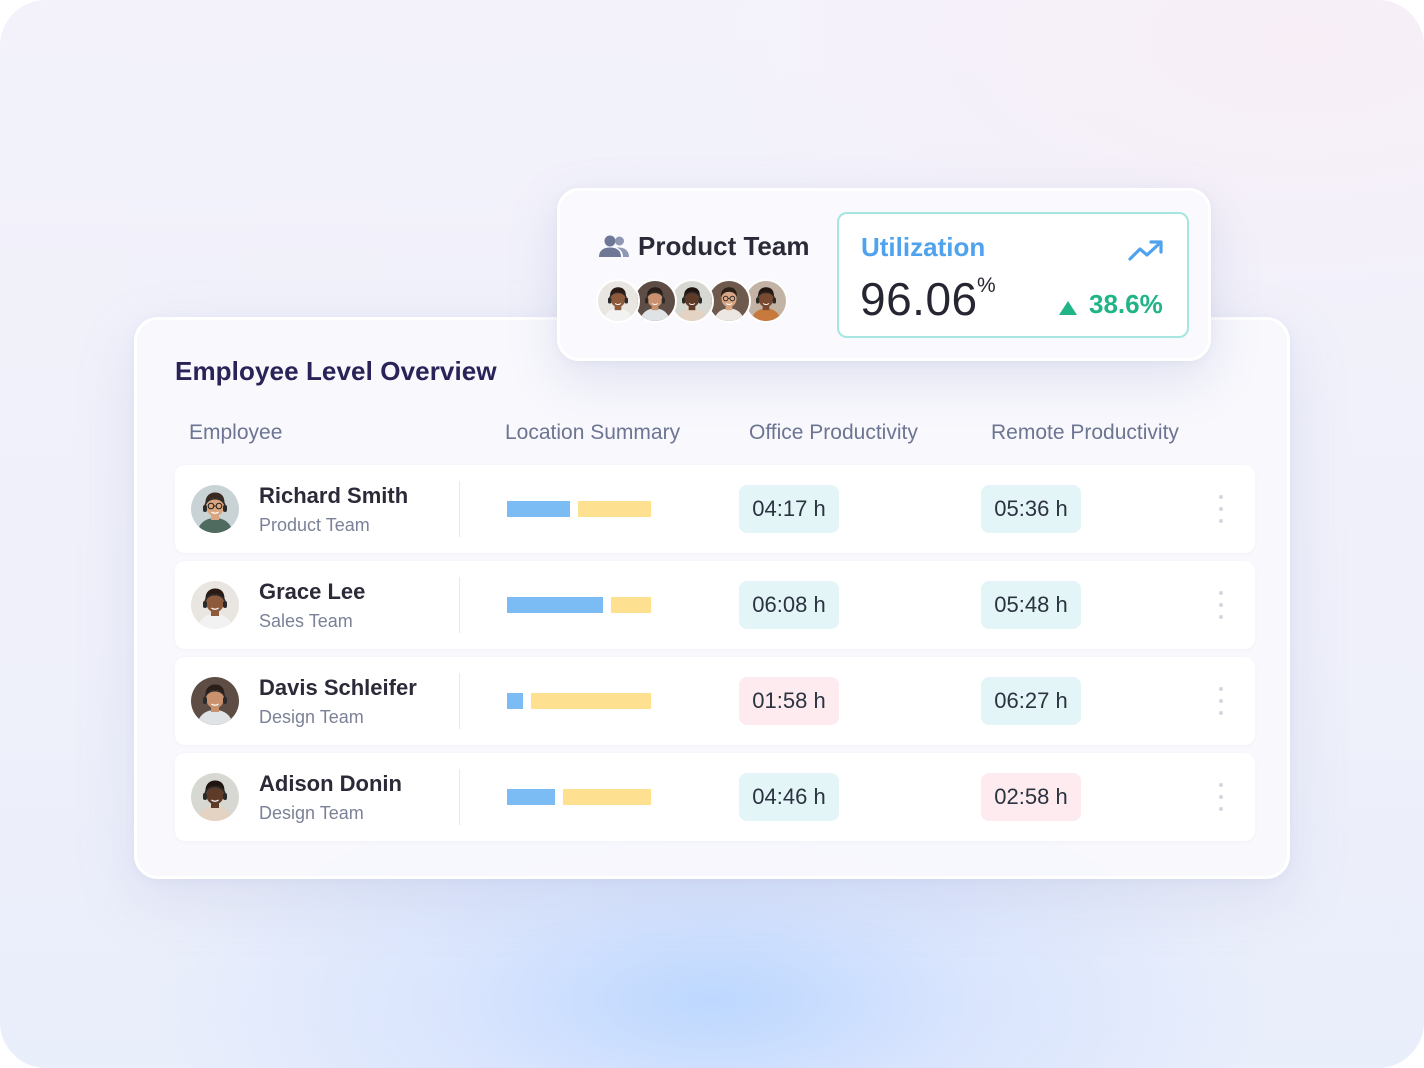 The image size is (1424, 1068). Describe the element at coordinates (789, 605) in the screenshot. I see `office-productivity-value: 06:08 h` at that location.